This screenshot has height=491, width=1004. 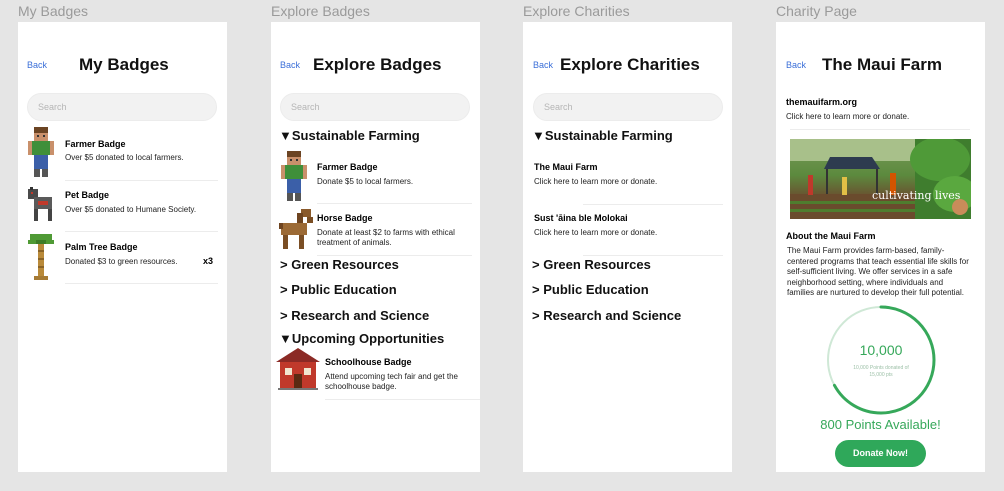 What do you see at coordinates (630, 64) in the screenshot?
I see `page-title: Explore Charities` at bounding box center [630, 64].